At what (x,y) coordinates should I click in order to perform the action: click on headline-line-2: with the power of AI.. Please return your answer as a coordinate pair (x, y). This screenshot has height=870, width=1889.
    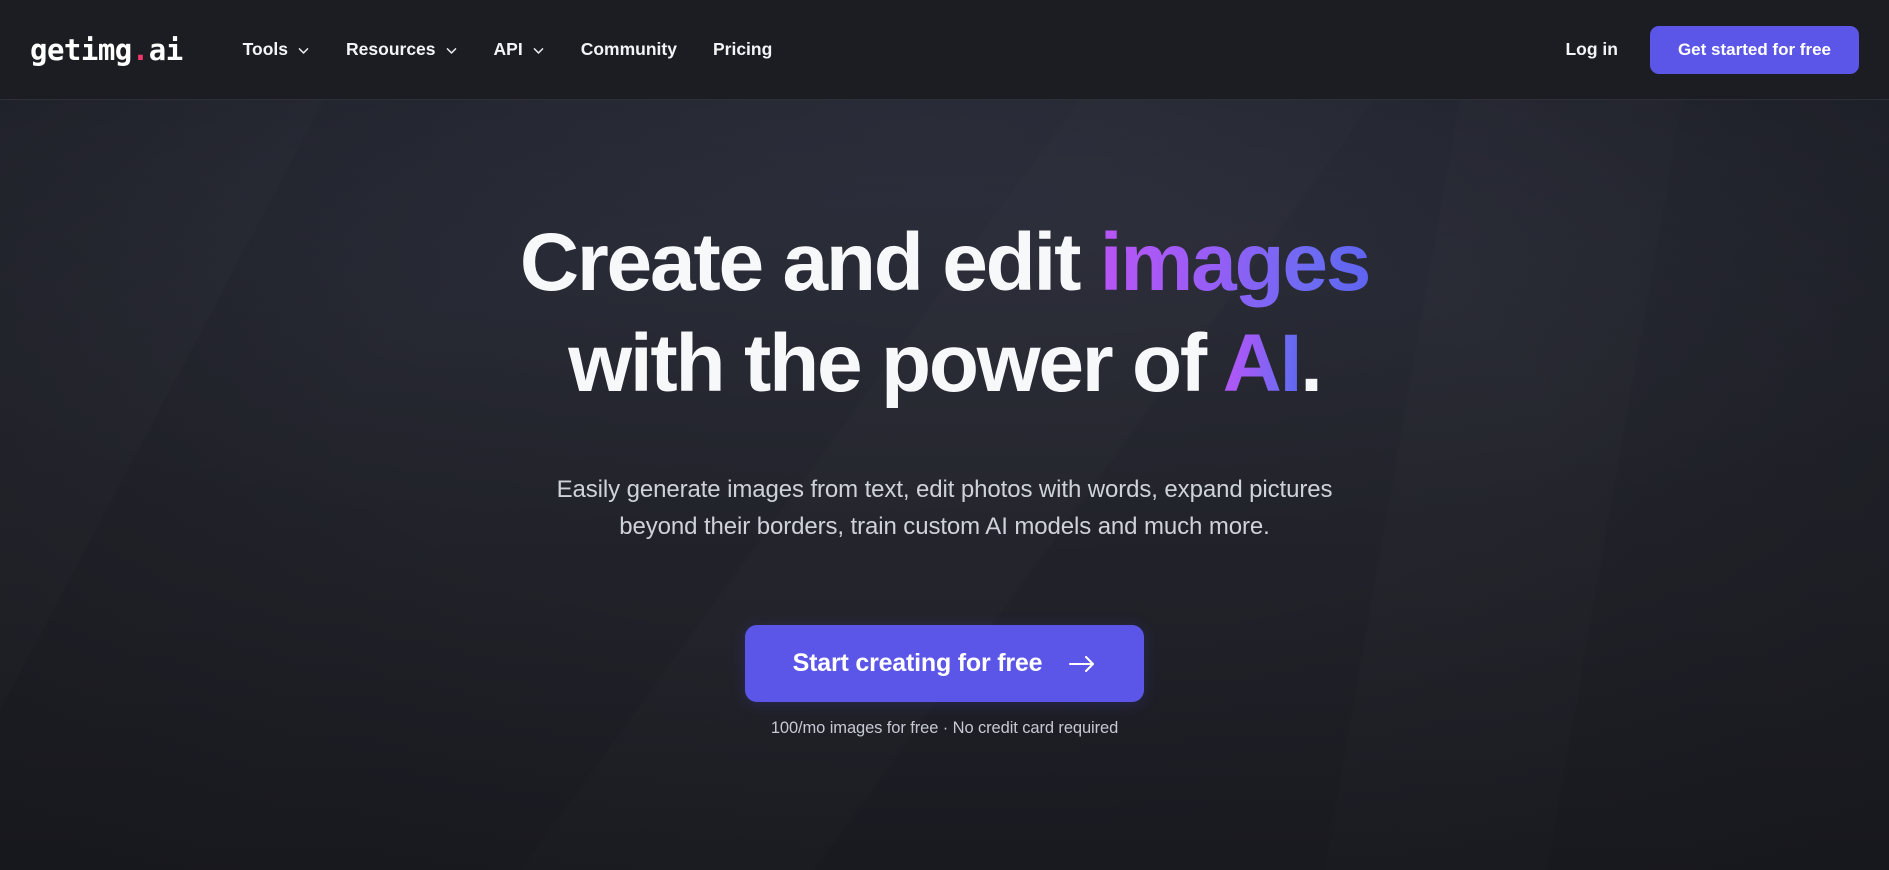
    Looking at the image, I should click on (944, 364).